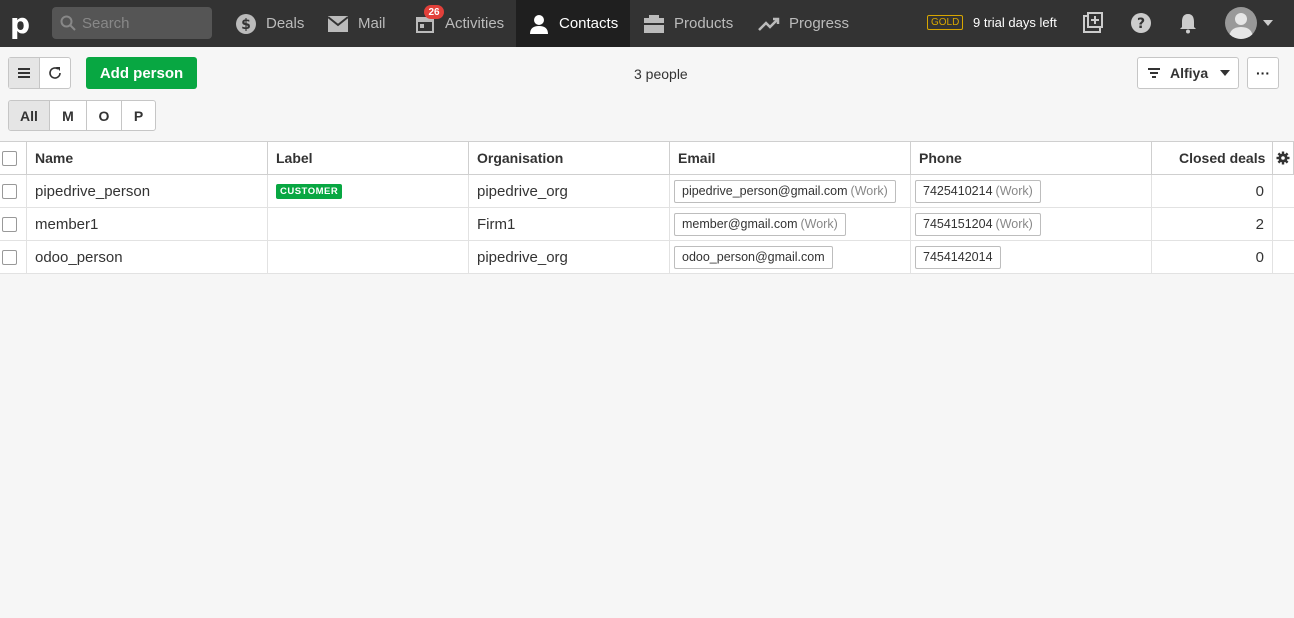  I want to click on phone-cell: 7454142014, so click(1031, 257).